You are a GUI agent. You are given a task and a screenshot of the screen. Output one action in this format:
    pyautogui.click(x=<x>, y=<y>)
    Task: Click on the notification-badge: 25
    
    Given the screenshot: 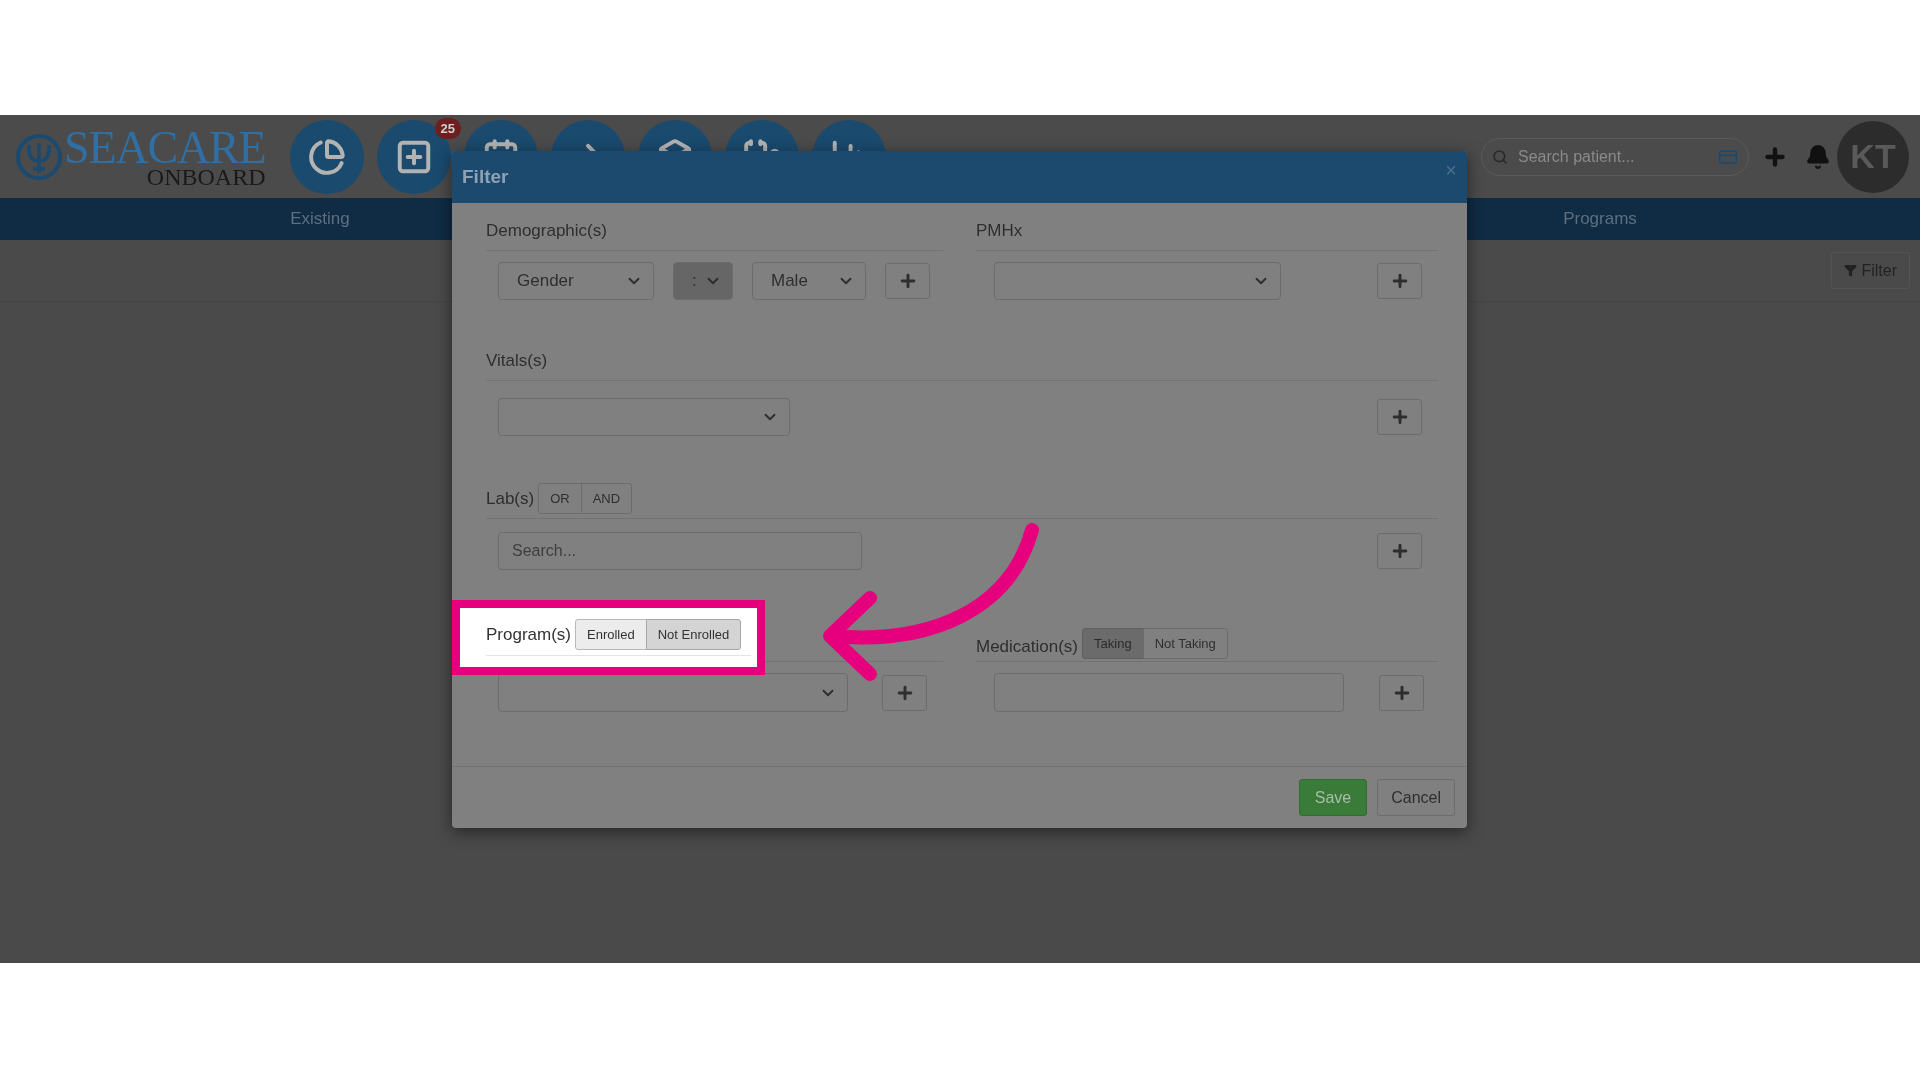 What is the action you would take?
    pyautogui.click(x=447, y=128)
    